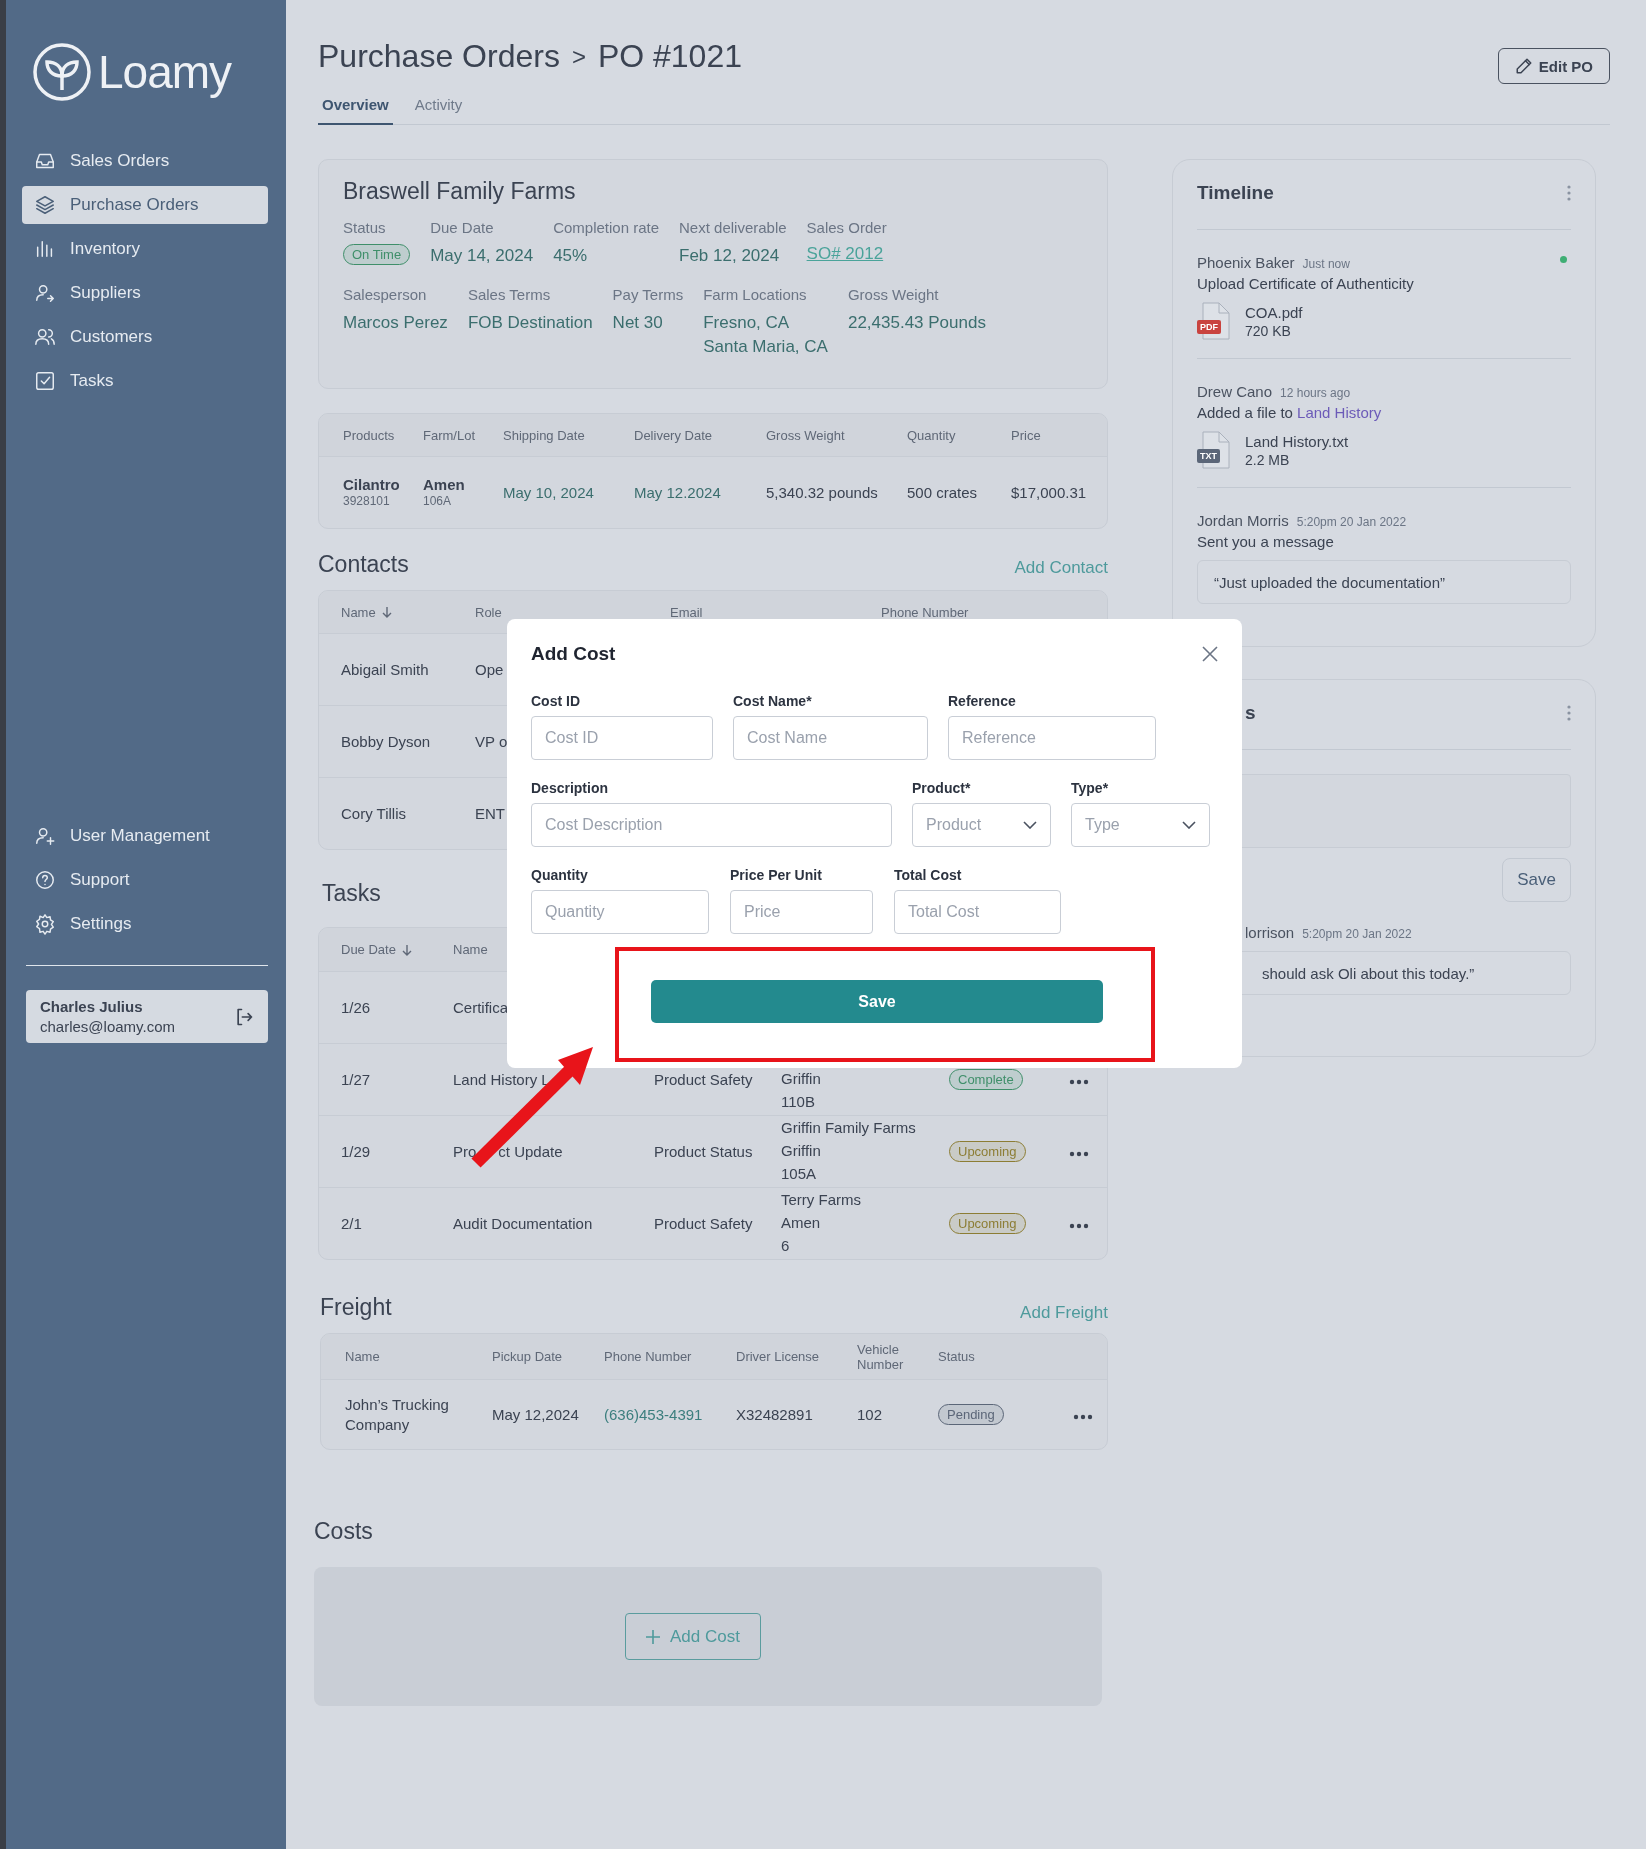 The width and height of the screenshot is (1646, 1849). I want to click on nav-item: Inventory, so click(145, 249).